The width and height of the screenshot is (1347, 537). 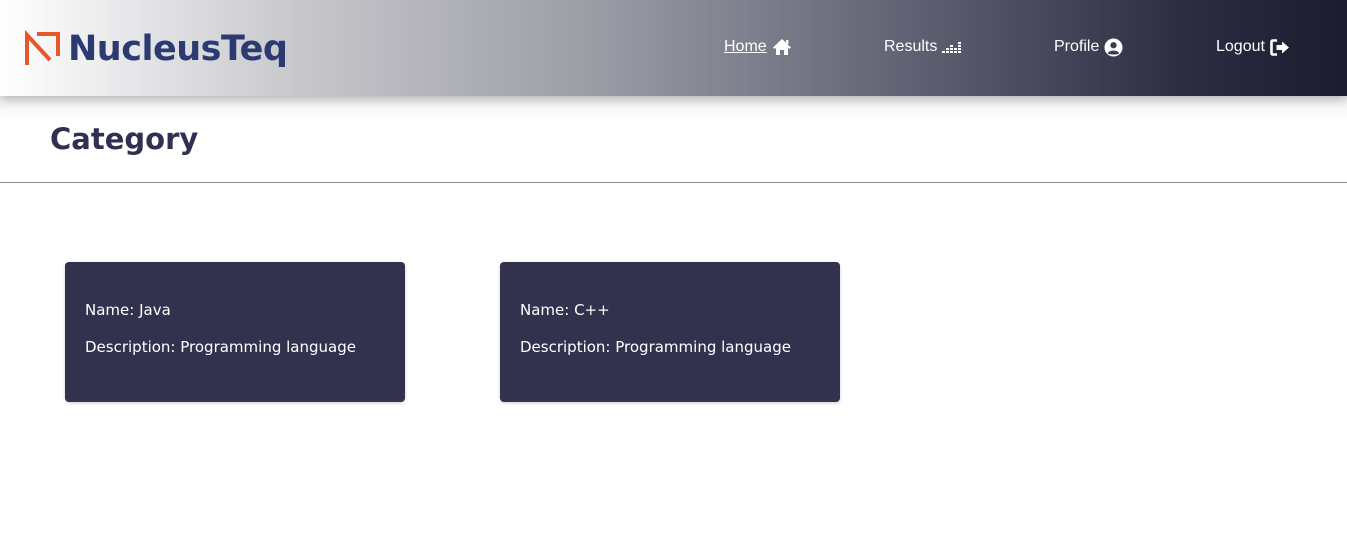 I want to click on page-title: Category, so click(x=124, y=139).